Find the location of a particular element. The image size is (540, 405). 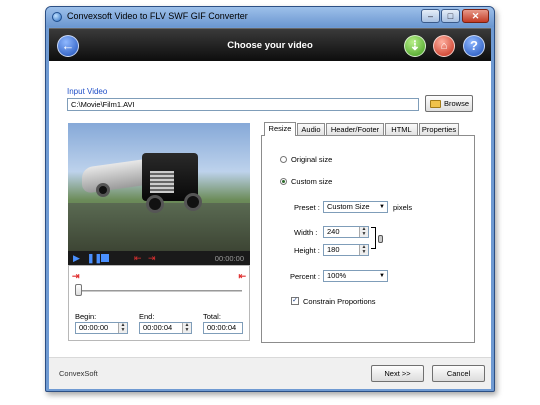

input-video-label: Input Video is located at coordinates (87, 91).